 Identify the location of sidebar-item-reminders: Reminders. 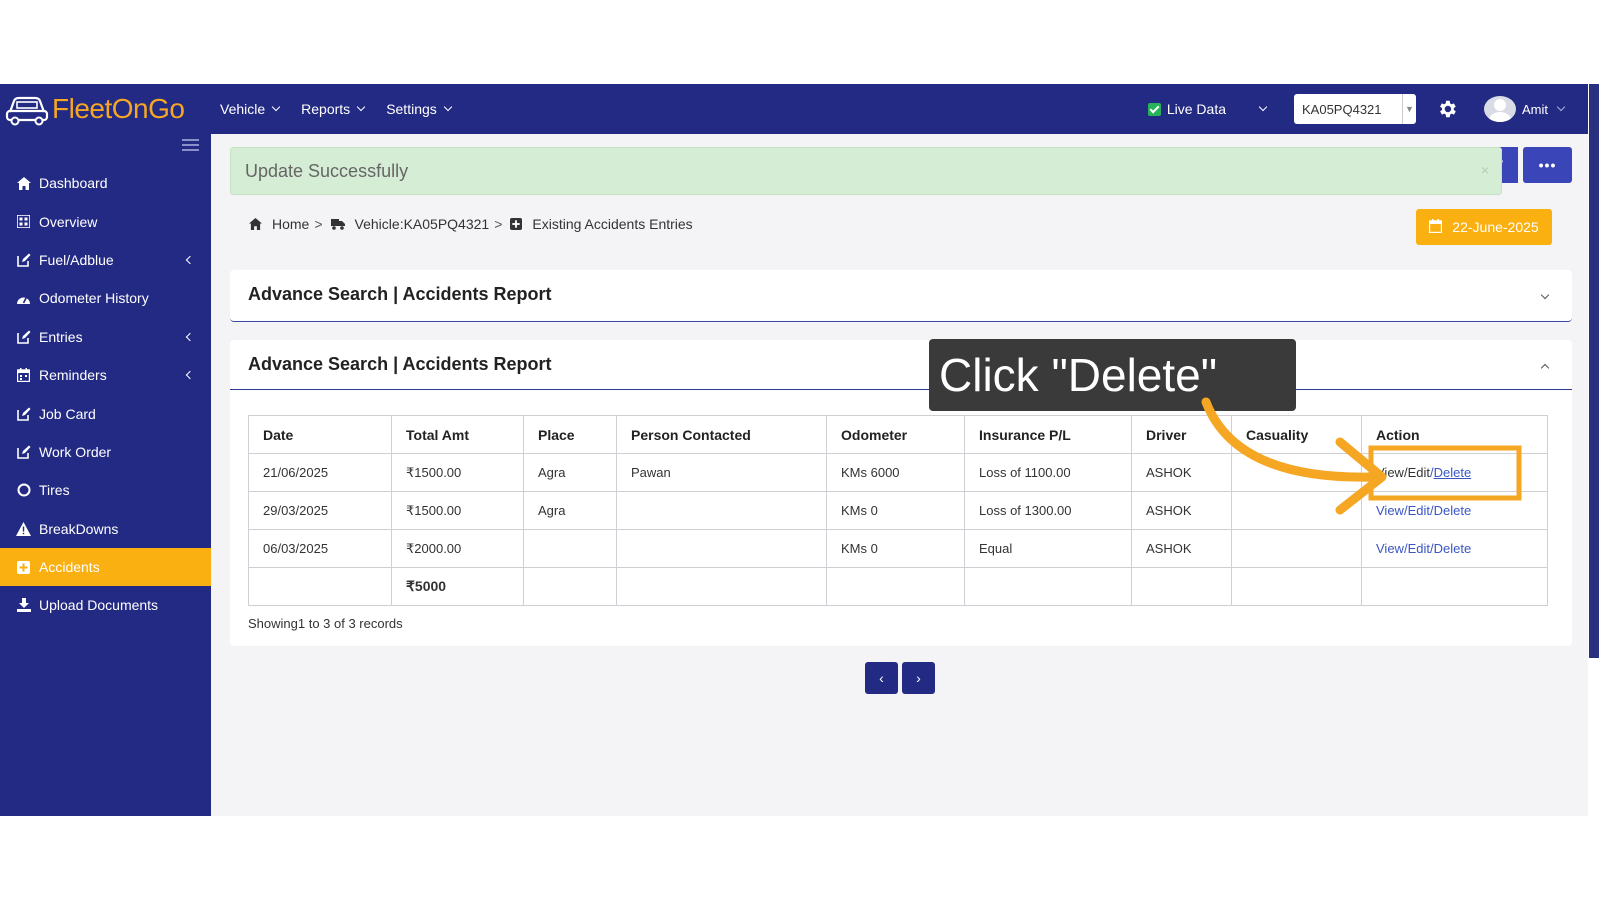
(105, 375).